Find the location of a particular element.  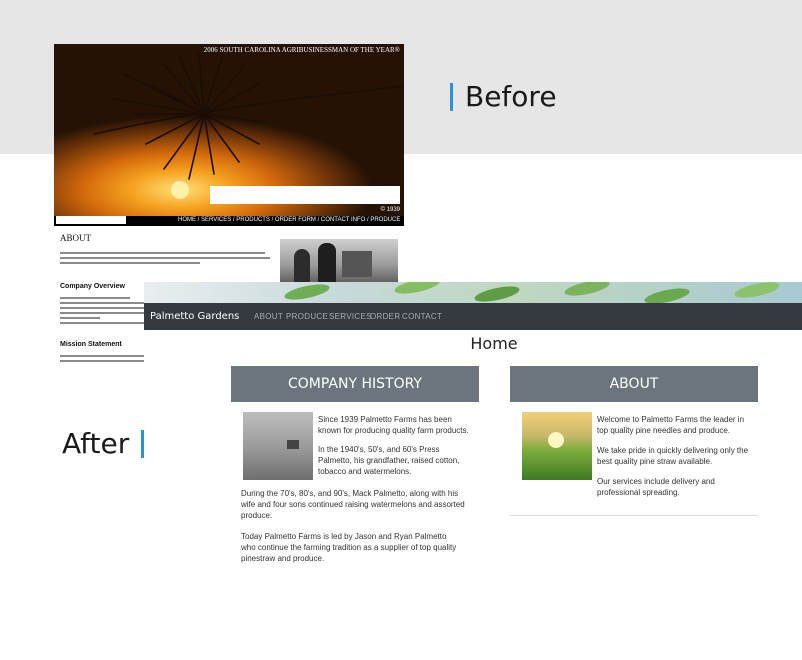

brand-logo: Palmetto Gardens is located at coordinates (194, 316).